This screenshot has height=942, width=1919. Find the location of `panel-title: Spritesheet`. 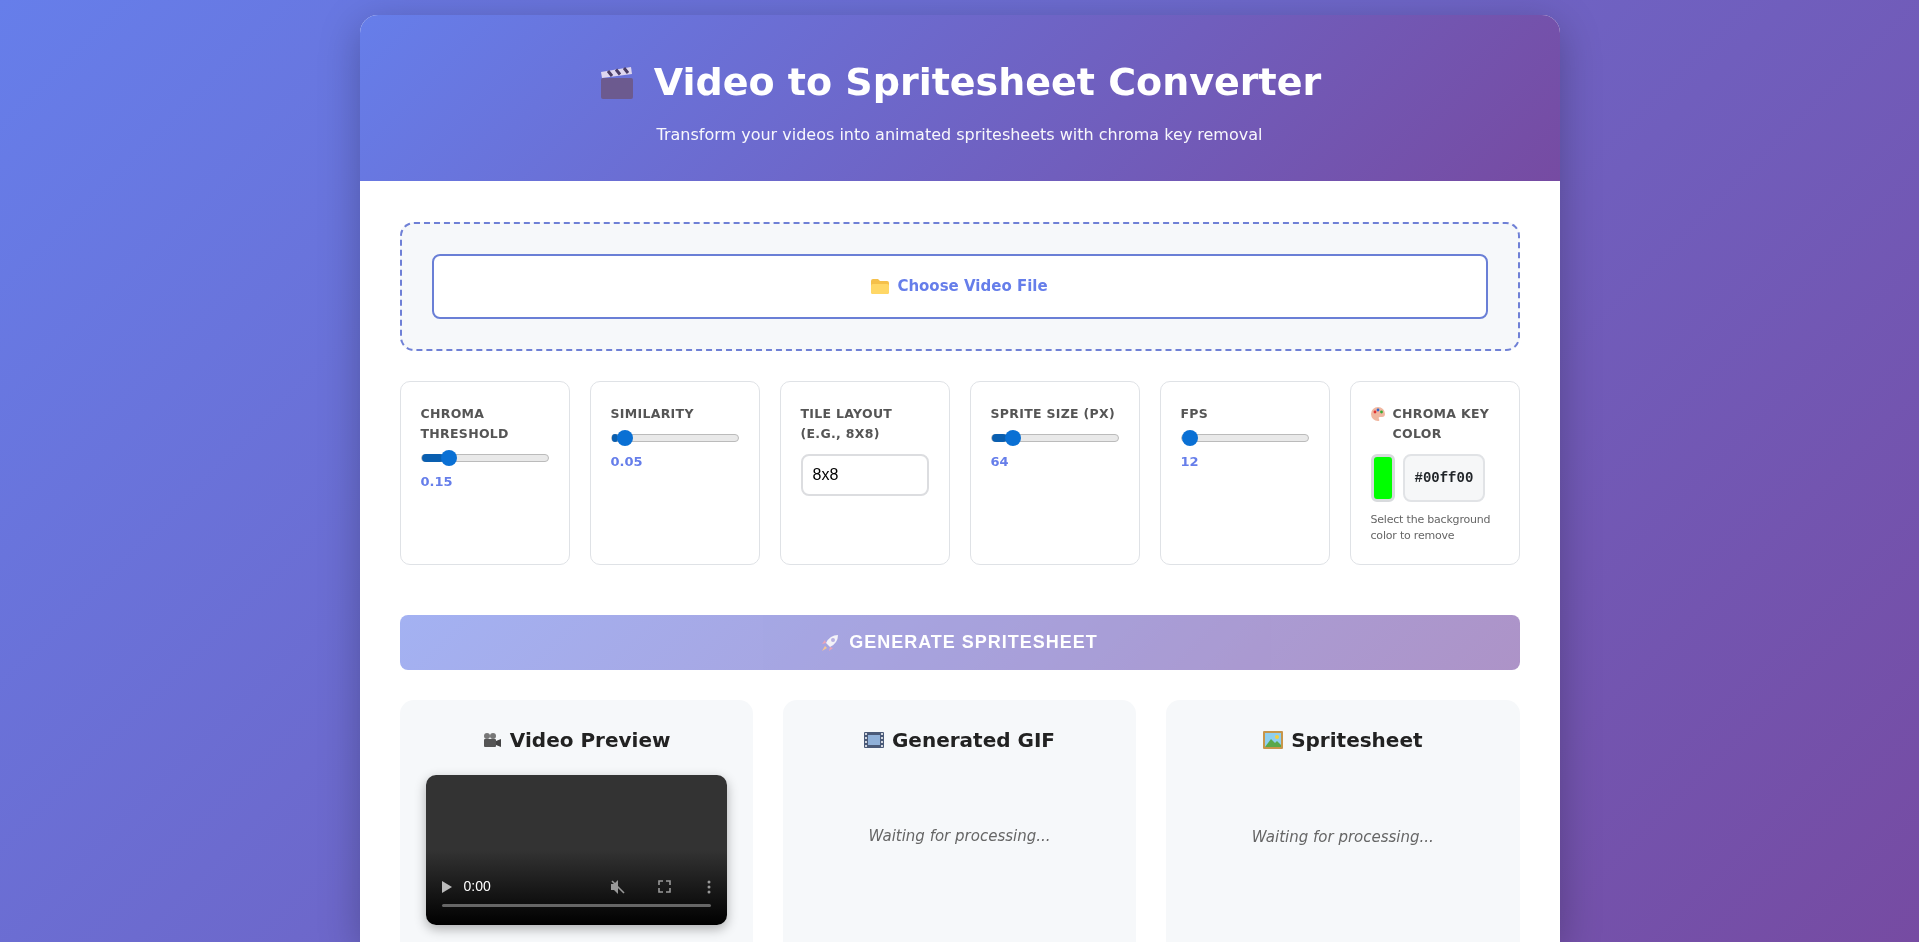

panel-title: Spritesheet is located at coordinates (1357, 740).